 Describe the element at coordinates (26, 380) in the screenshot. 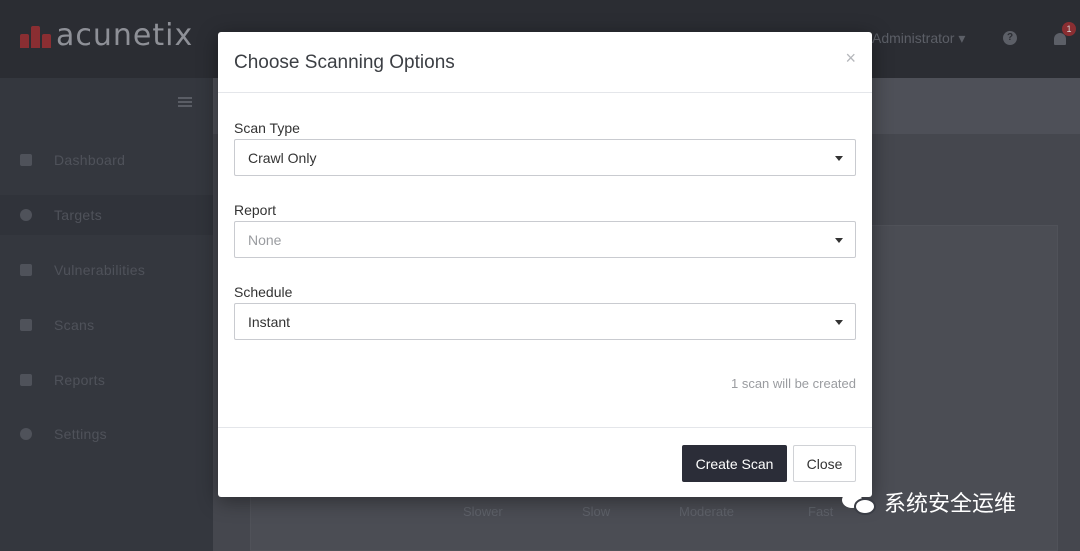

I see `document-icon` at that location.